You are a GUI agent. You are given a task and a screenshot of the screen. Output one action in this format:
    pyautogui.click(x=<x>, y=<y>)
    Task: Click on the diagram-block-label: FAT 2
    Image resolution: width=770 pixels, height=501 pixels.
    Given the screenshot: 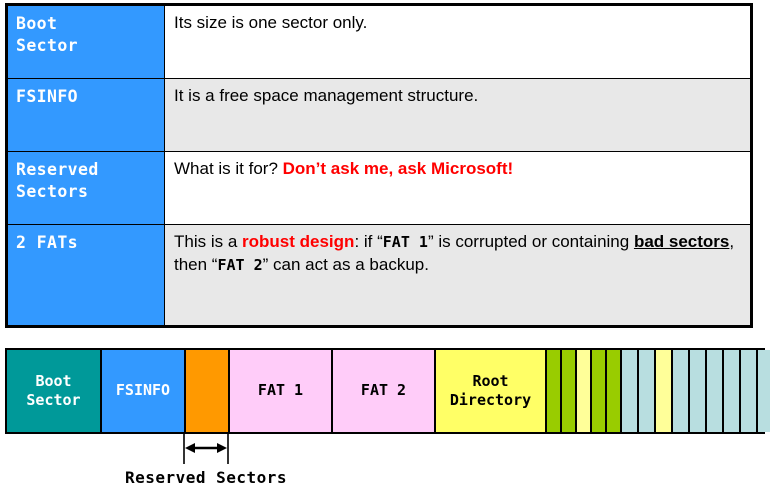 What is the action you would take?
    pyautogui.click(x=383, y=390)
    